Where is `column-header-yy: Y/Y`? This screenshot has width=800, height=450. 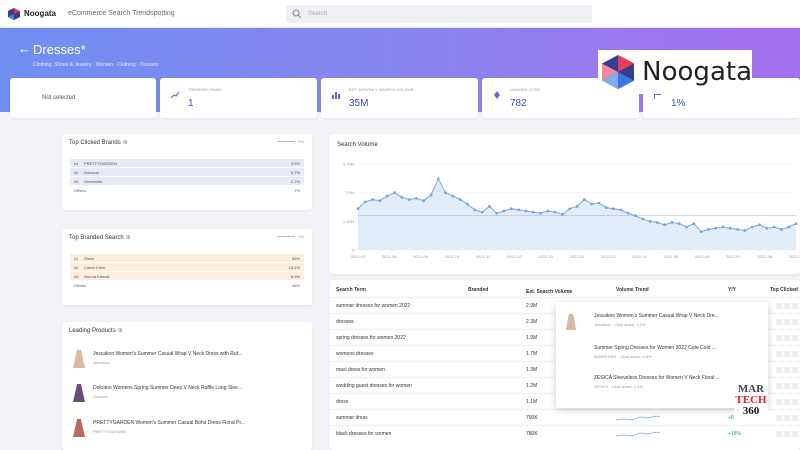 column-header-yy: Y/Y is located at coordinates (732, 290).